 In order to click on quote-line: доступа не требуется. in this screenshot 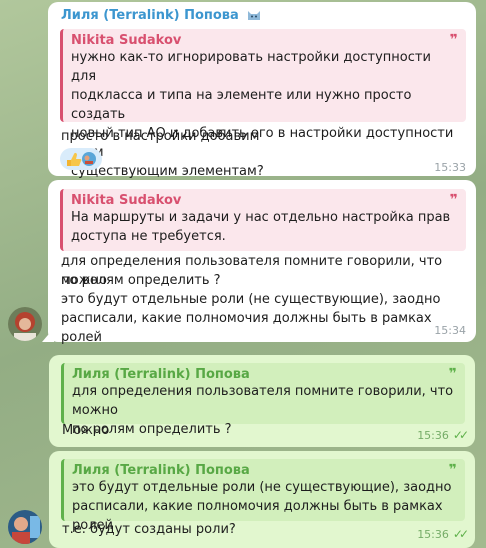, I will do `click(148, 236)`.